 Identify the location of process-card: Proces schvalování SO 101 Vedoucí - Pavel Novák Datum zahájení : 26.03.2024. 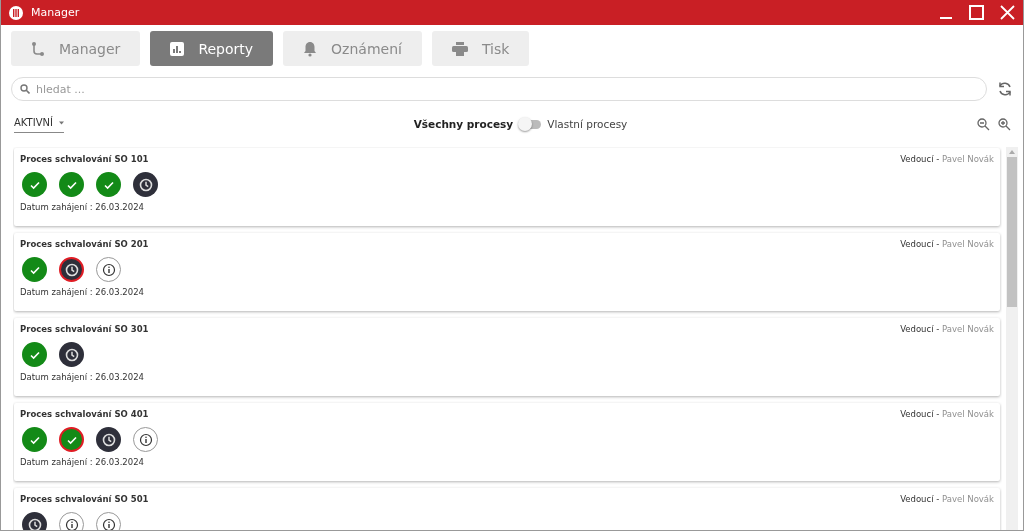
(507, 187).